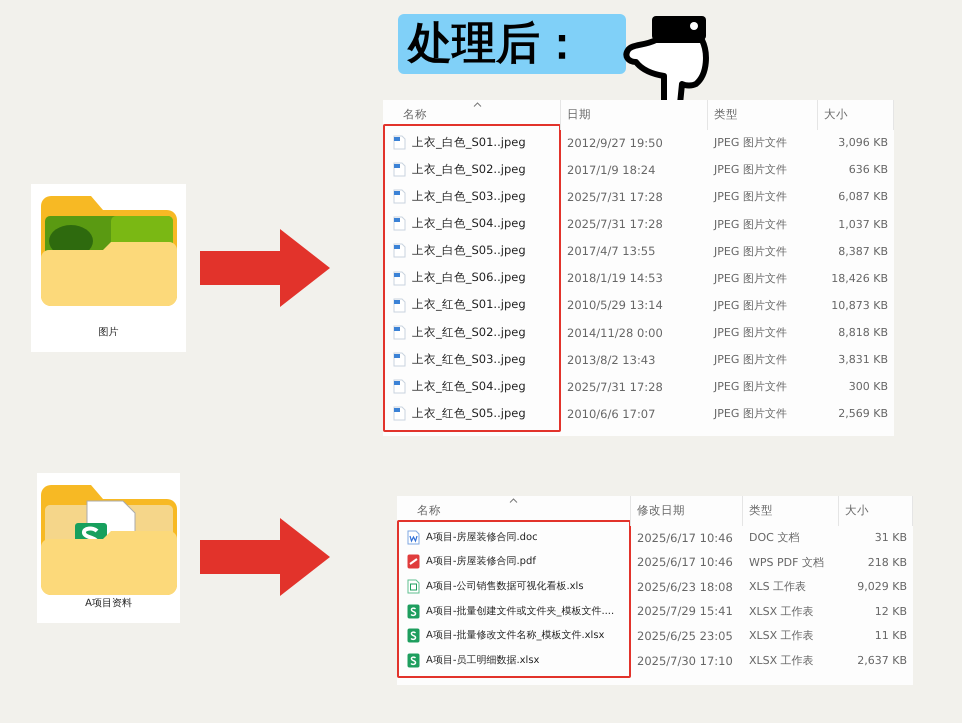 The image size is (962, 723). What do you see at coordinates (863, 224) in the screenshot?
I see `size-cell-text: 1,037 KB` at bounding box center [863, 224].